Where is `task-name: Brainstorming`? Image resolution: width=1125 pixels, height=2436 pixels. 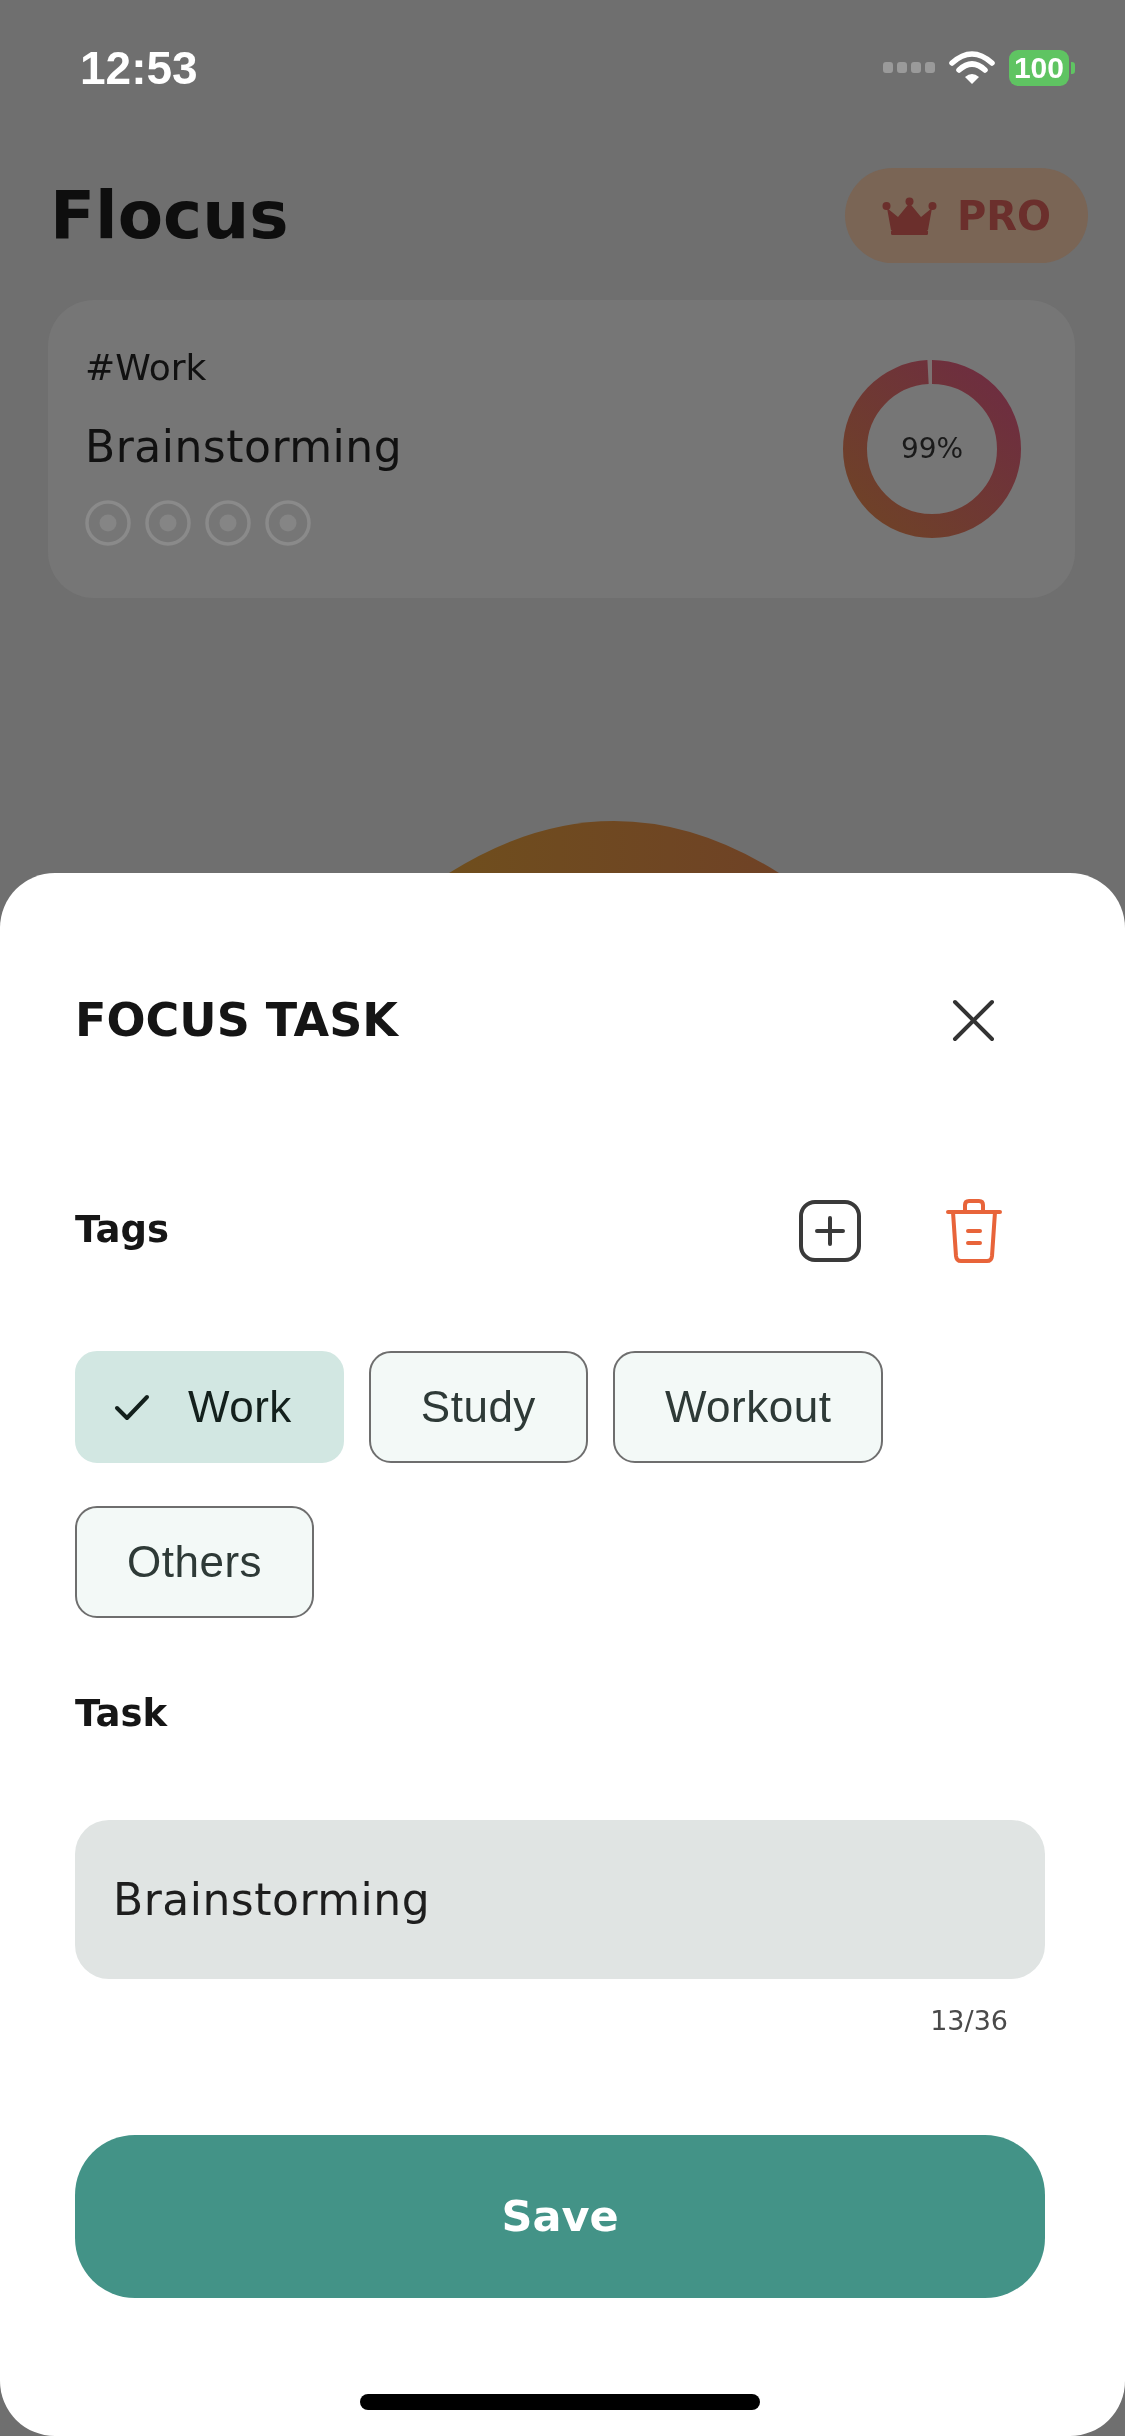 task-name: Brainstorming is located at coordinates (244, 447).